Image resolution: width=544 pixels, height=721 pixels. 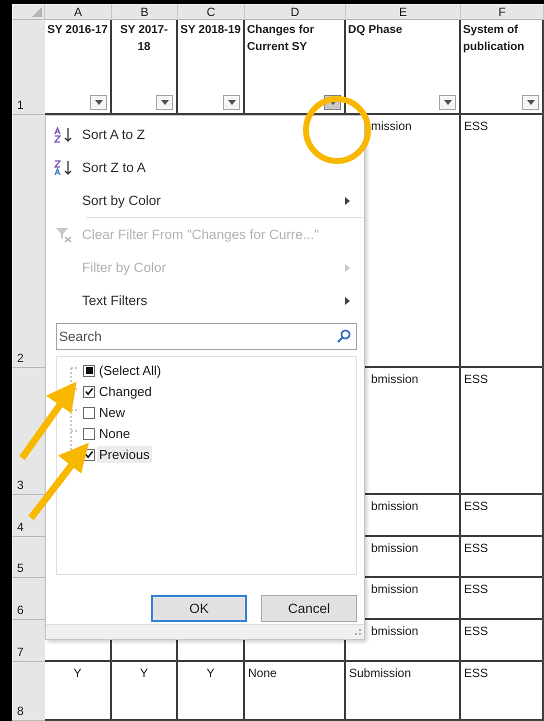 I want to click on column-header: F, so click(x=502, y=12).